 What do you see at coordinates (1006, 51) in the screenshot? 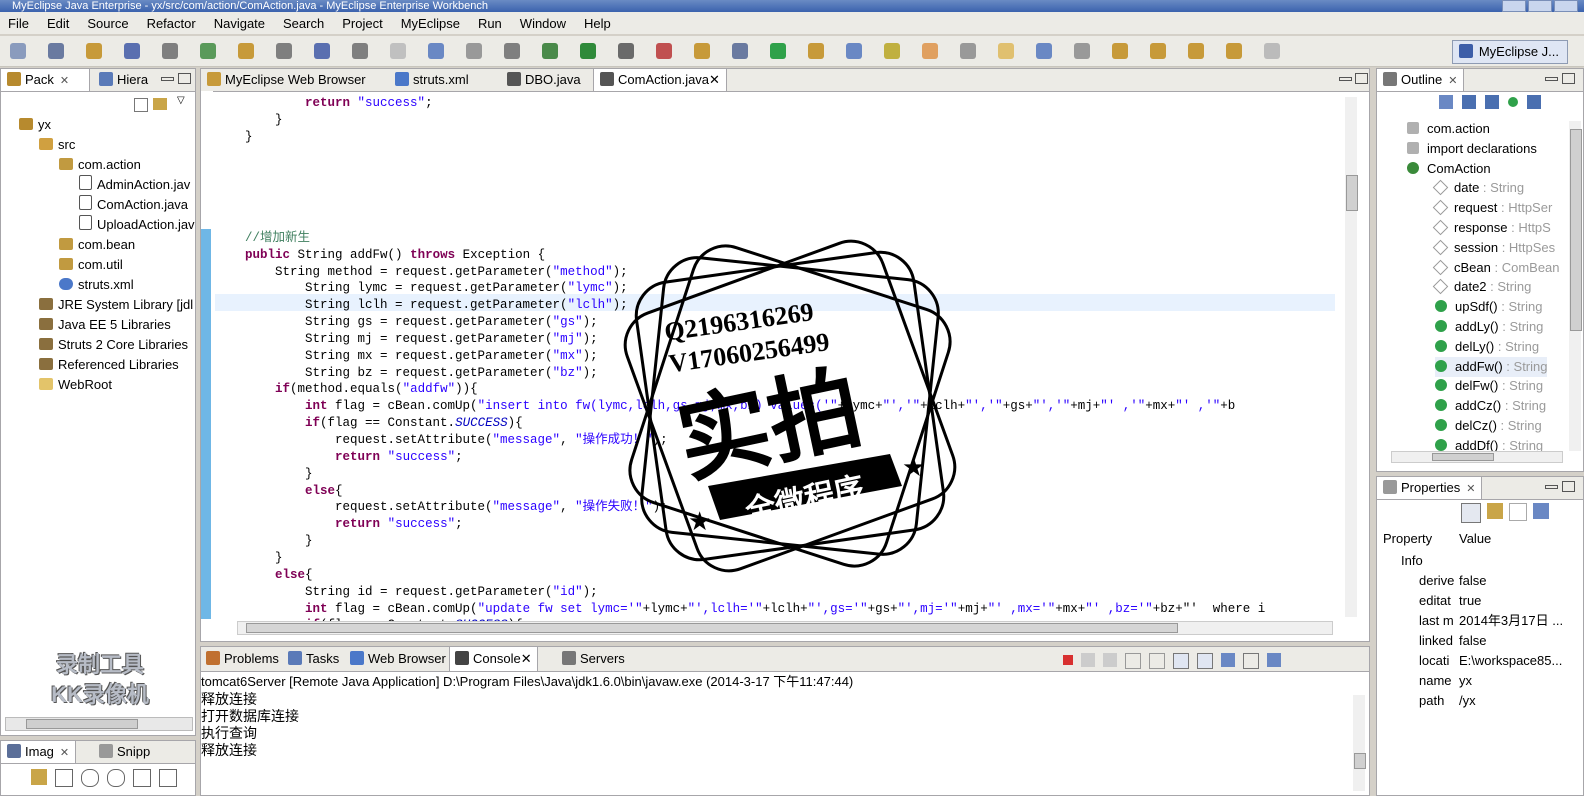
I see `annotation-icon` at bounding box center [1006, 51].